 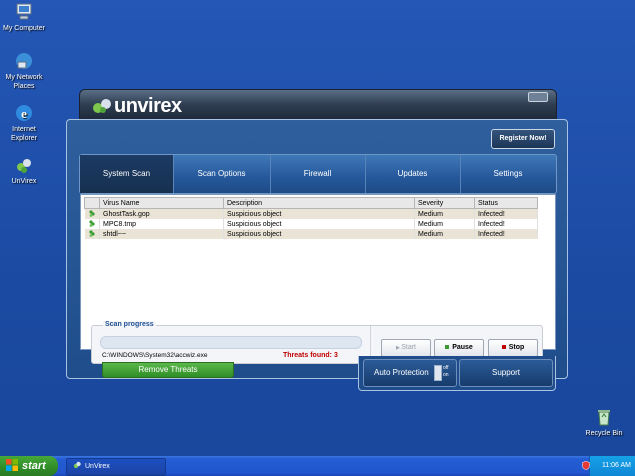 I want to click on stop-button: Stop, so click(x=513, y=348).